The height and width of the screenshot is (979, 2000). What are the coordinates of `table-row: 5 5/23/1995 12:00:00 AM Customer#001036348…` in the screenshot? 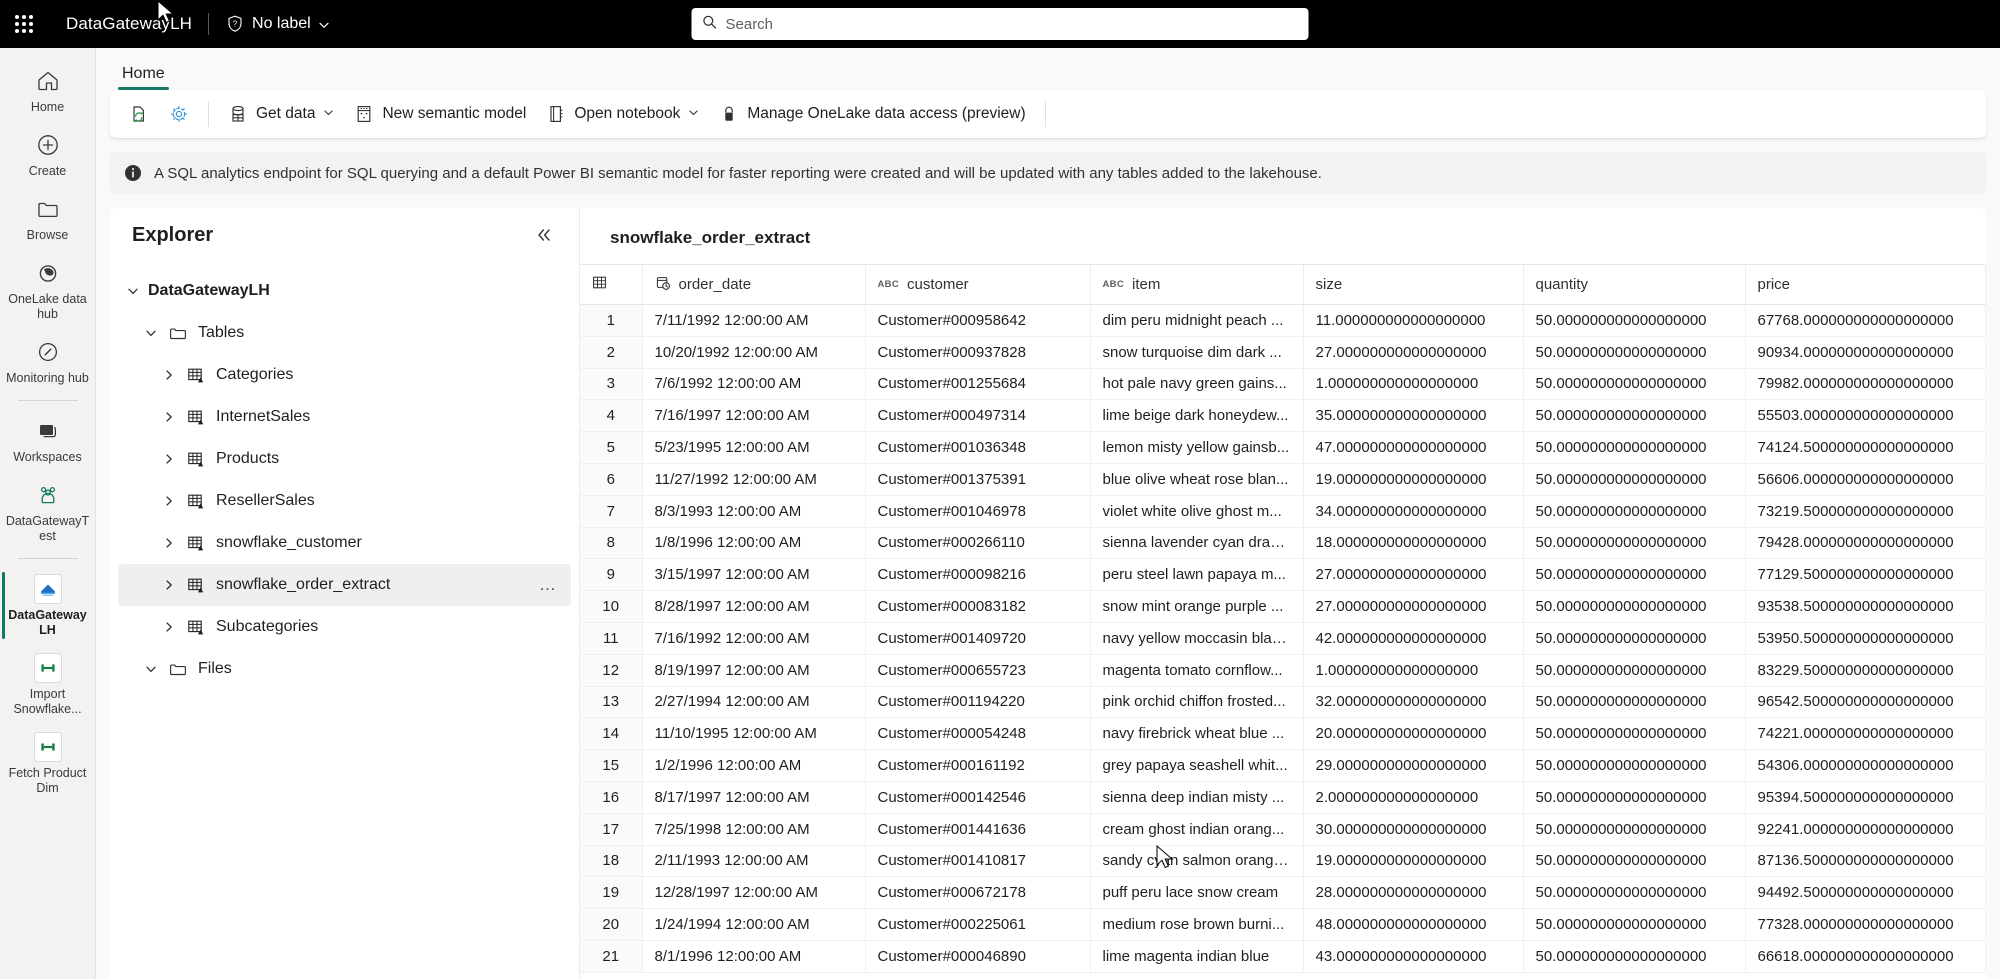 It's located at (1283, 447).